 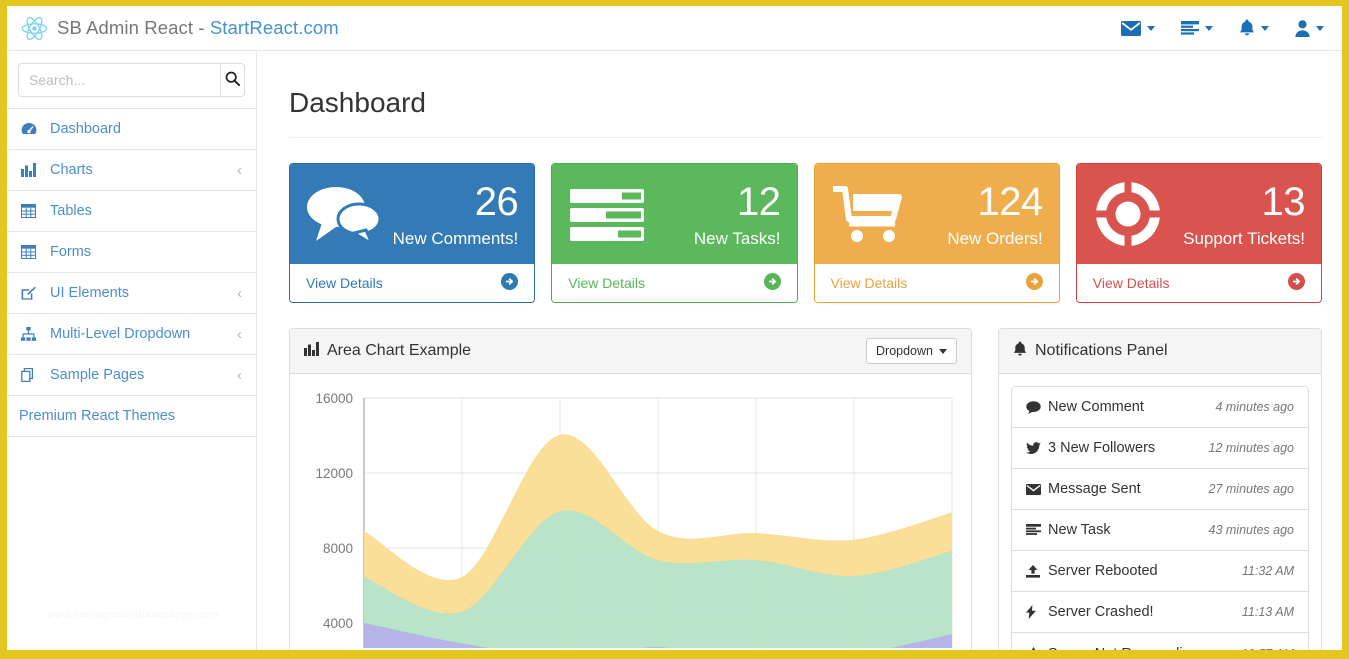 I want to click on stat-card-body: 13 Support Tickets!, so click(x=1198, y=214).